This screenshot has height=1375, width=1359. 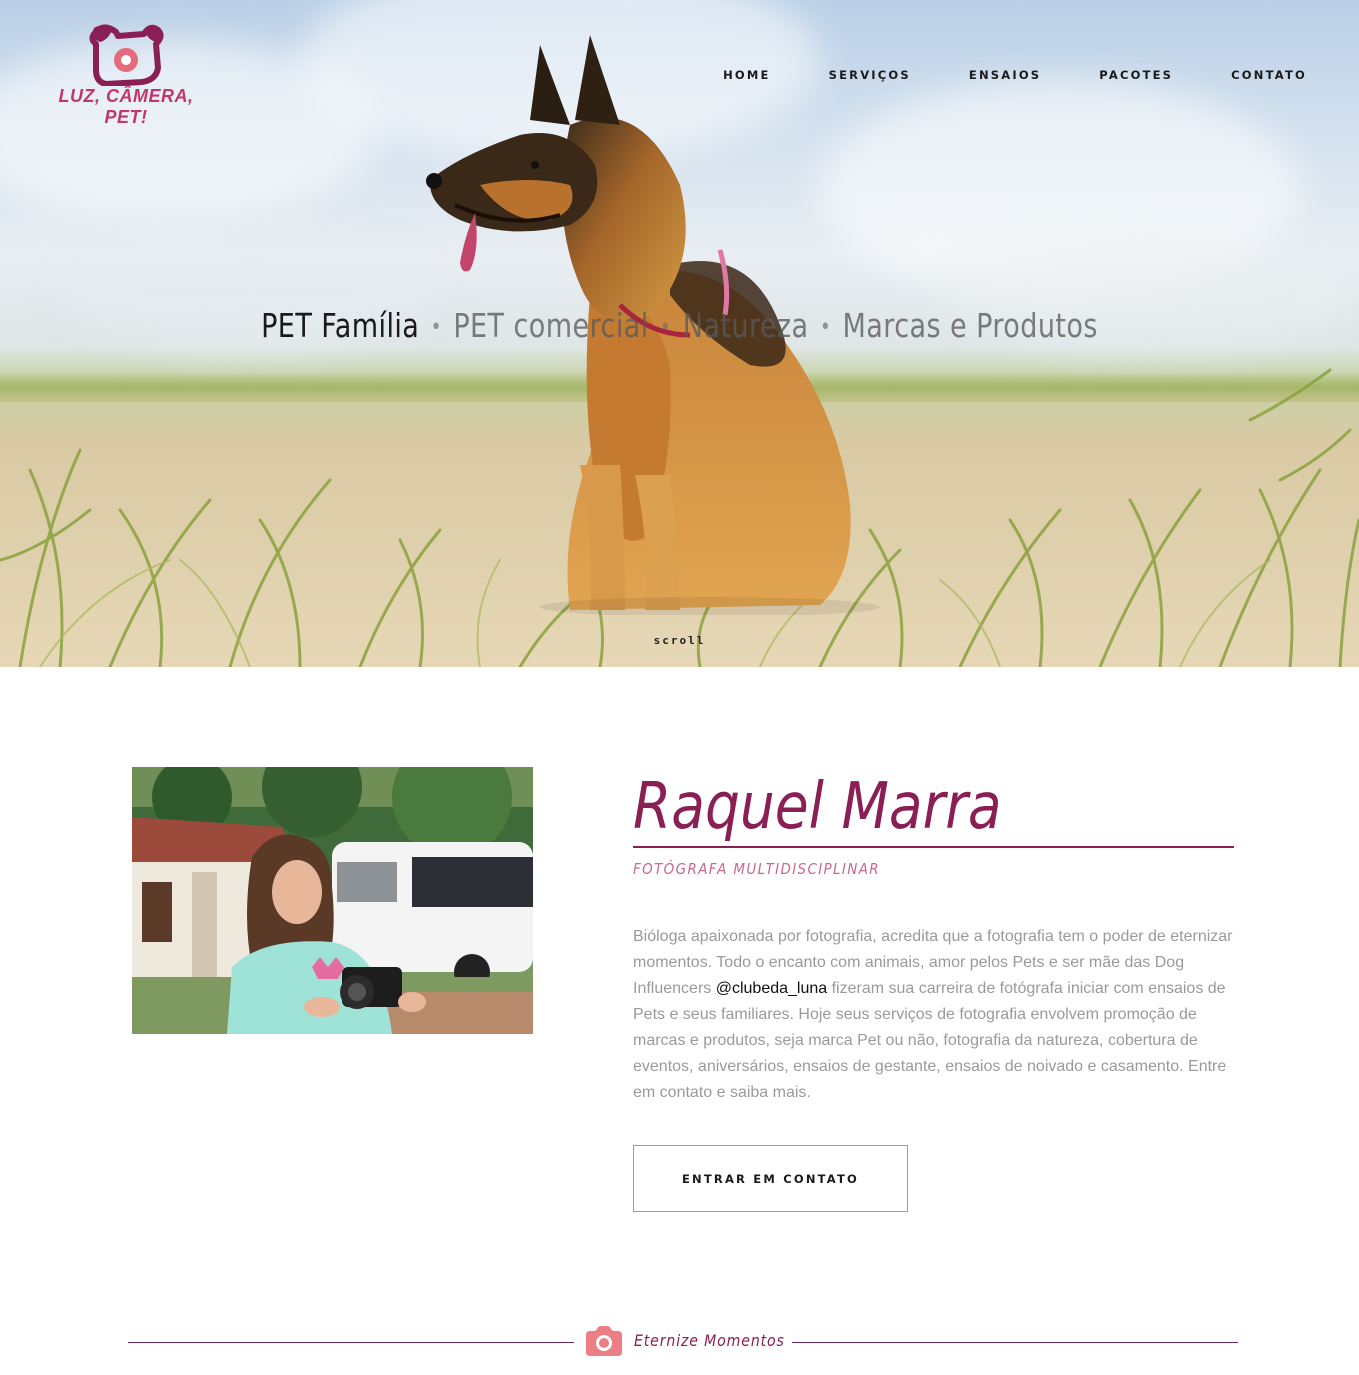 I want to click on nav-item-ensaios: ENSAIOS, so click(x=1005, y=75).